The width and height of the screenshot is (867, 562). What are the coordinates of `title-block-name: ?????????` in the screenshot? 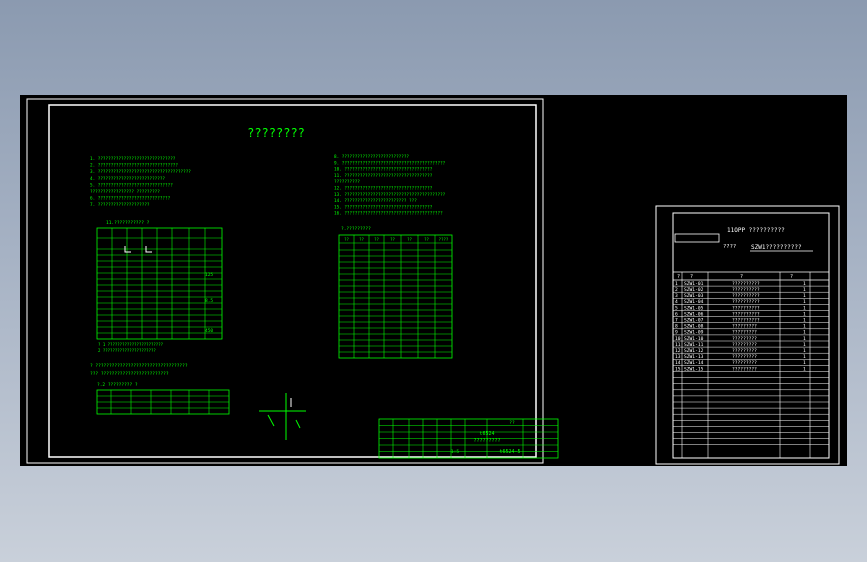 It's located at (486, 441).